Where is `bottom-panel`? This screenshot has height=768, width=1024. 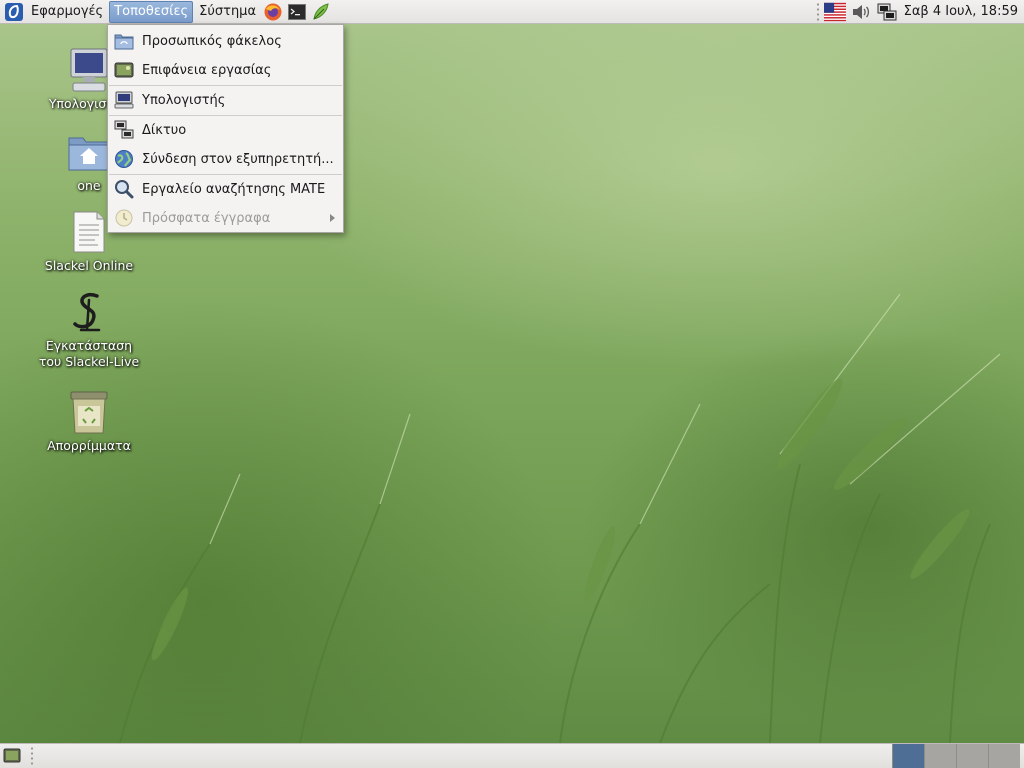
bottom-panel is located at coordinates (512, 755).